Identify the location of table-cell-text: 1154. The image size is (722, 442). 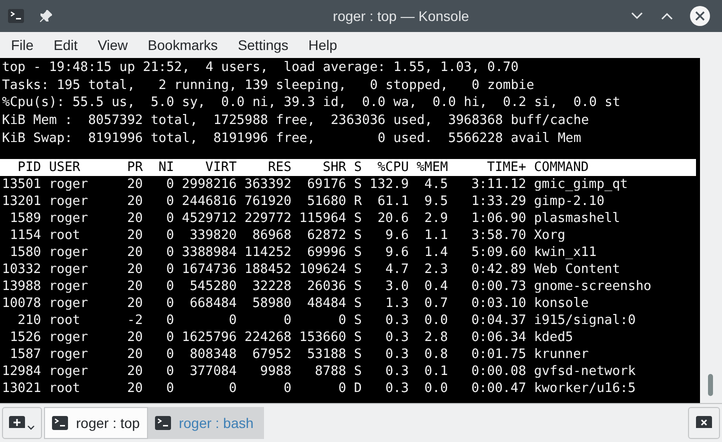
(25, 235).